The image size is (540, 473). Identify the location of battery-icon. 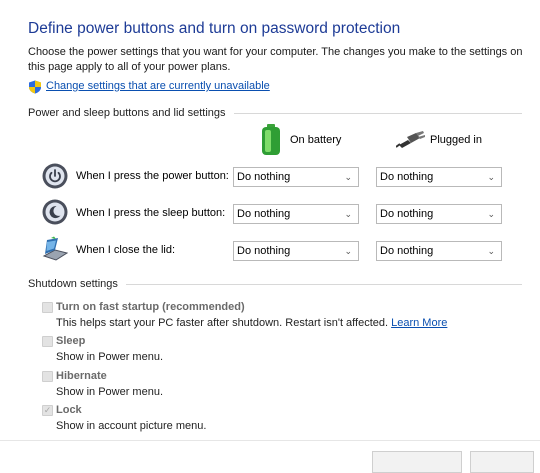
(271, 139).